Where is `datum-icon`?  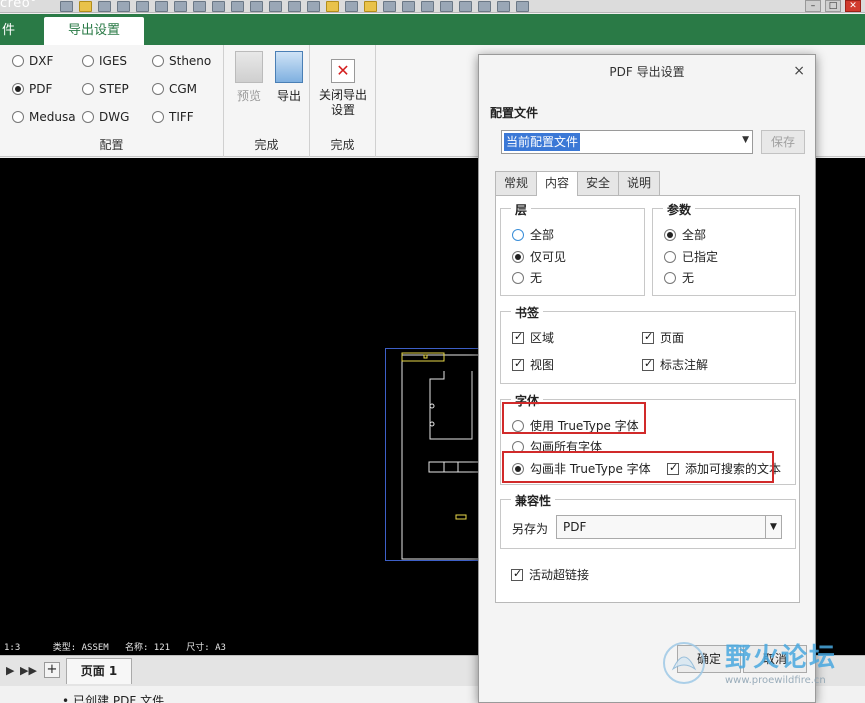 datum-icon is located at coordinates (446, 6).